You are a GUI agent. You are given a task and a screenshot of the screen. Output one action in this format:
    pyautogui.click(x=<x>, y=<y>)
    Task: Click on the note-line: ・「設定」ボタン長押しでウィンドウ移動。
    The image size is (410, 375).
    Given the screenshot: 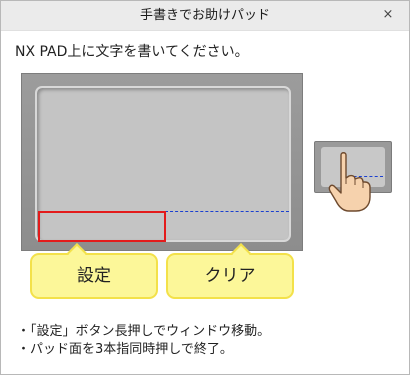 What is the action you would take?
    pyautogui.click(x=144, y=331)
    